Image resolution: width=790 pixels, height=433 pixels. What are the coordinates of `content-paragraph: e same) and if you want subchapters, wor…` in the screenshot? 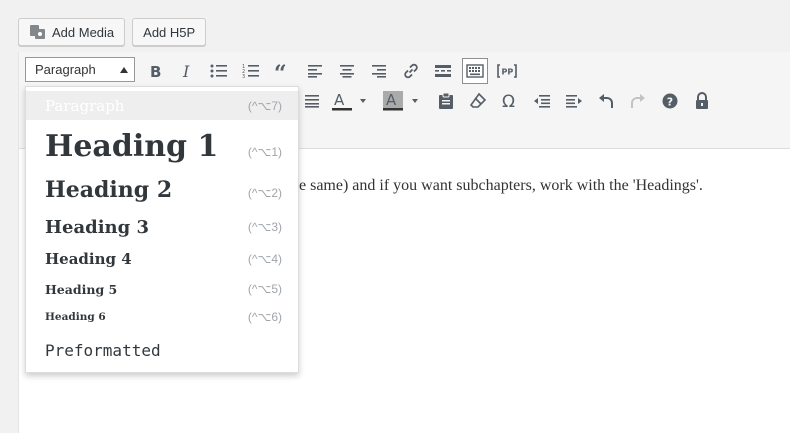 It's located at (501, 185).